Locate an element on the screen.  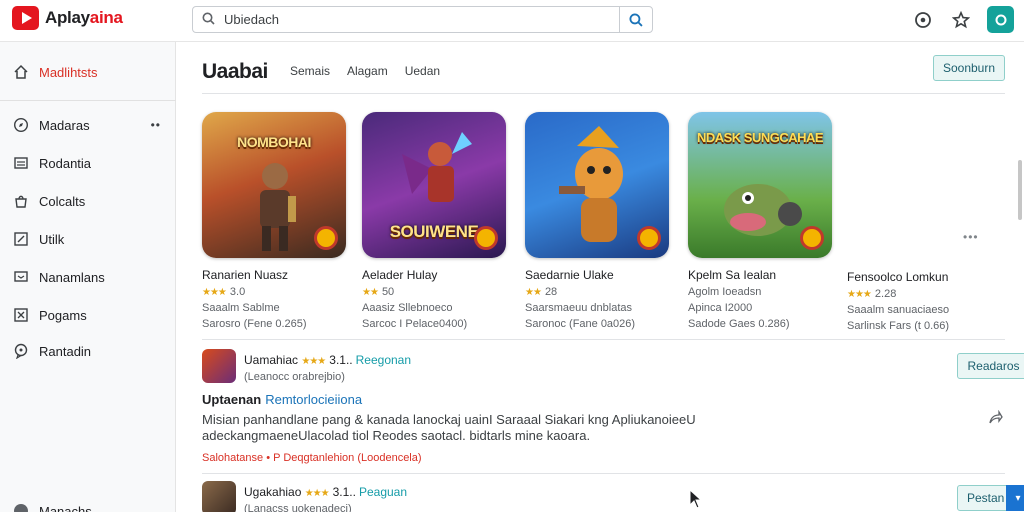
account-icon is located at coordinates (1000, 19).